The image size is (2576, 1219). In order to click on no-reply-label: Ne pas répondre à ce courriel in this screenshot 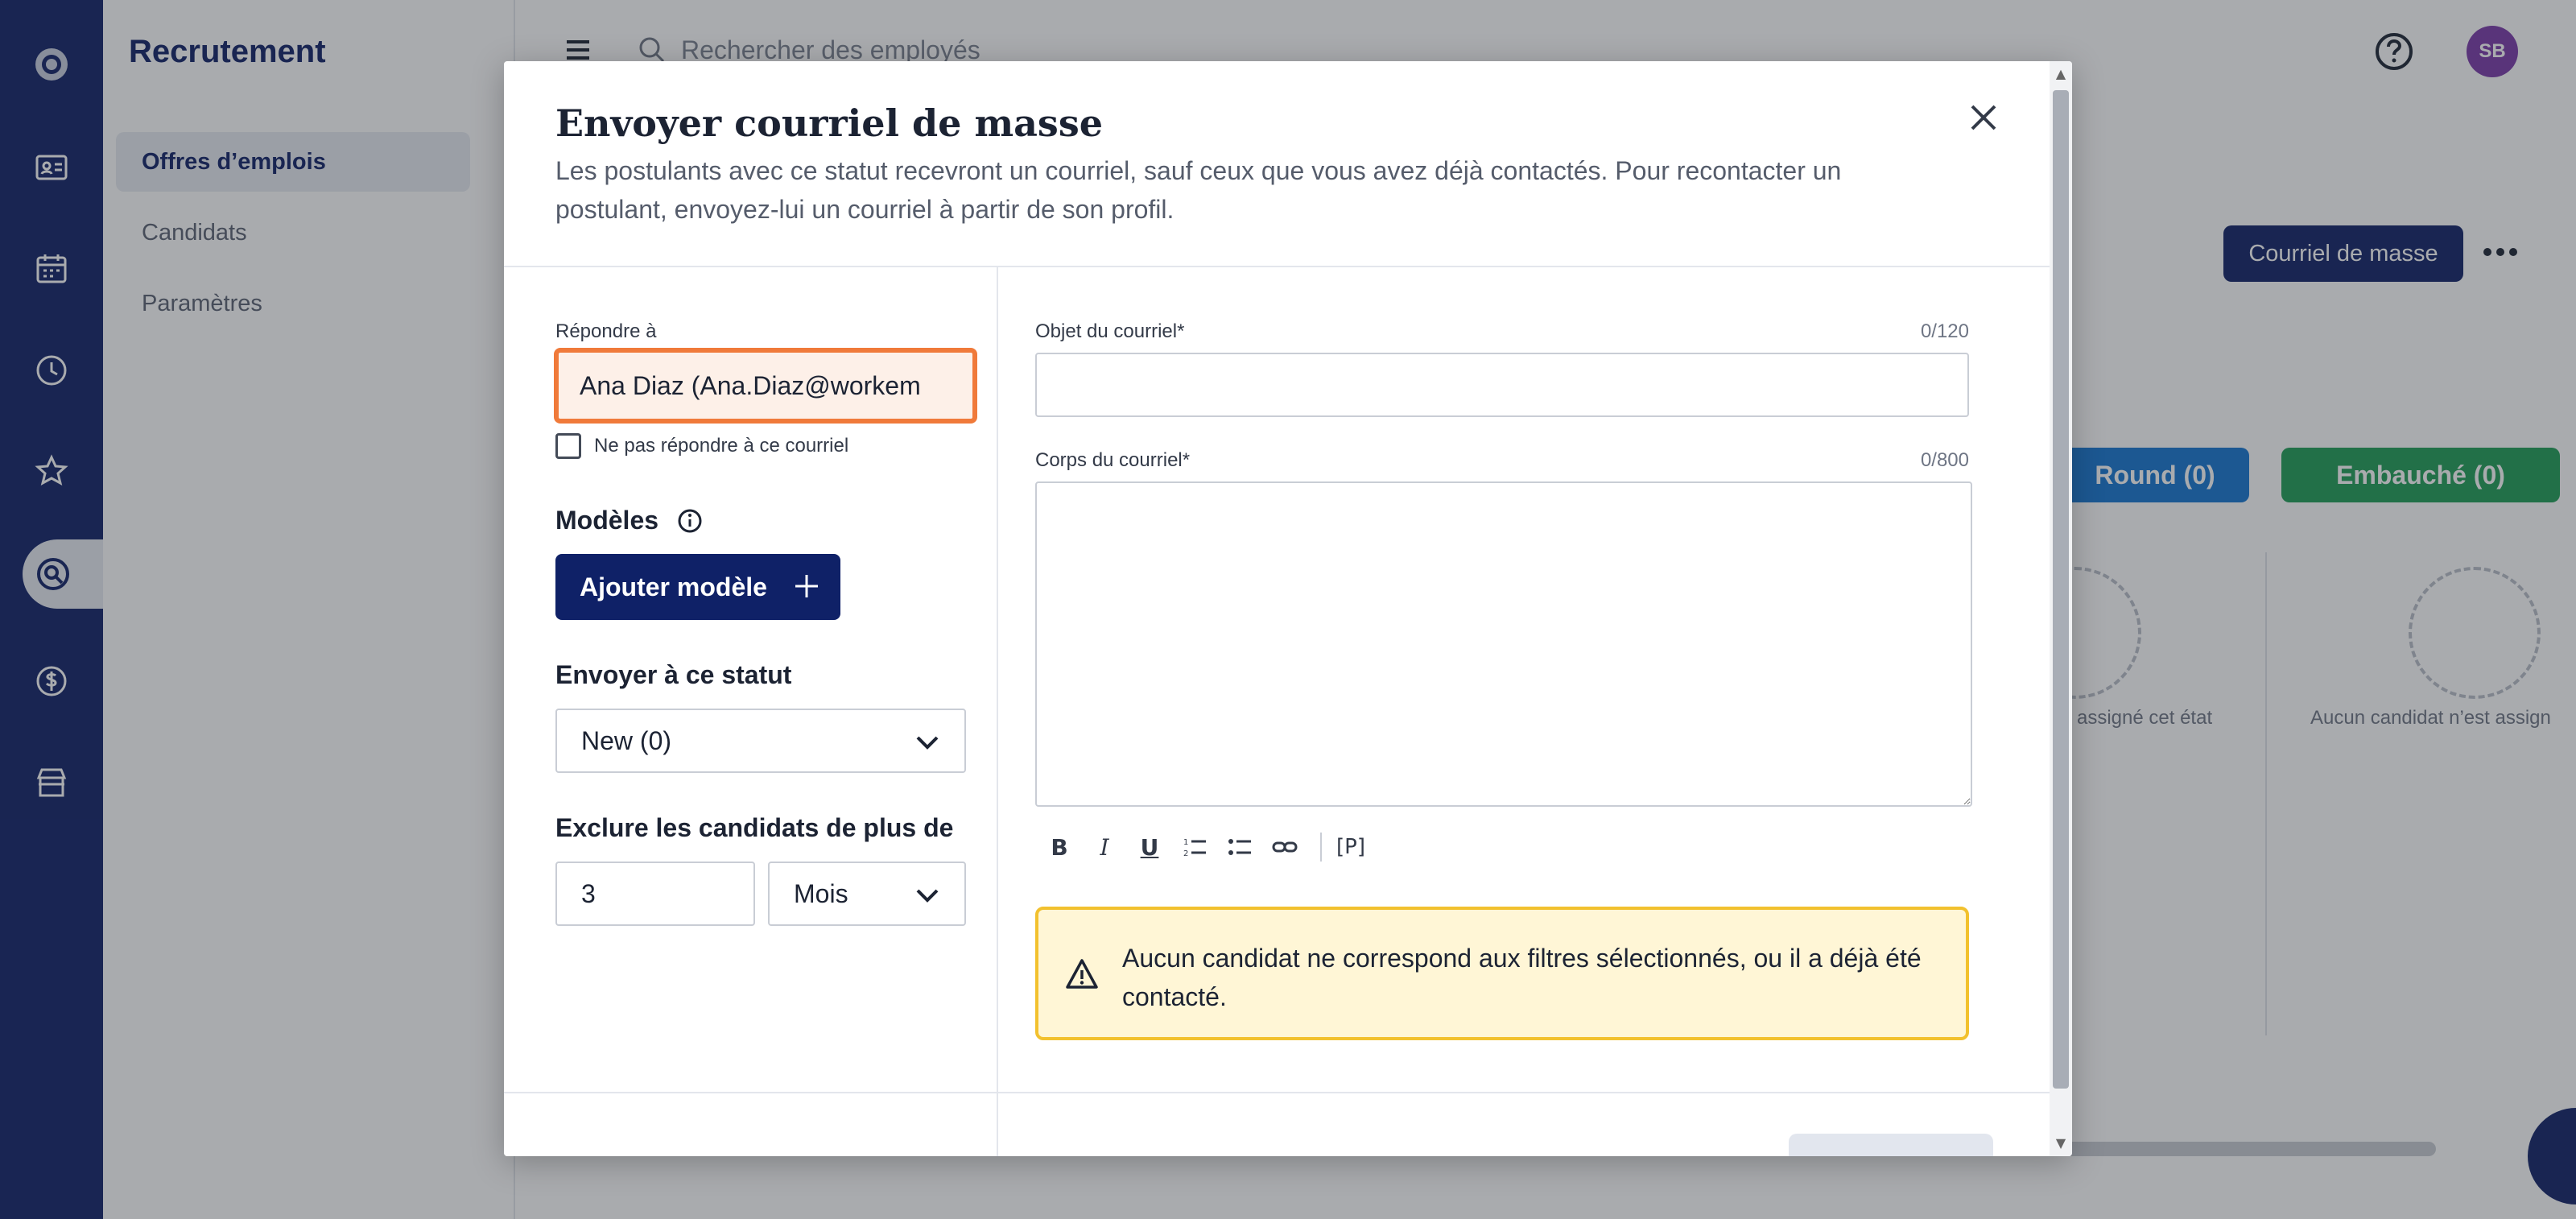, I will do `click(721, 446)`.